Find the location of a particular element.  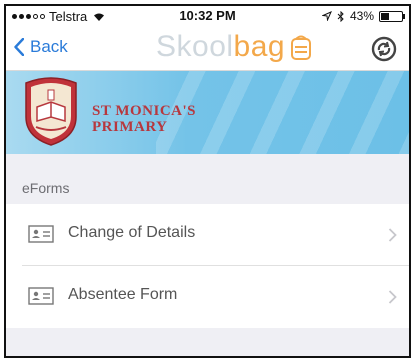

form-label: Absentee Form is located at coordinates (123, 294).